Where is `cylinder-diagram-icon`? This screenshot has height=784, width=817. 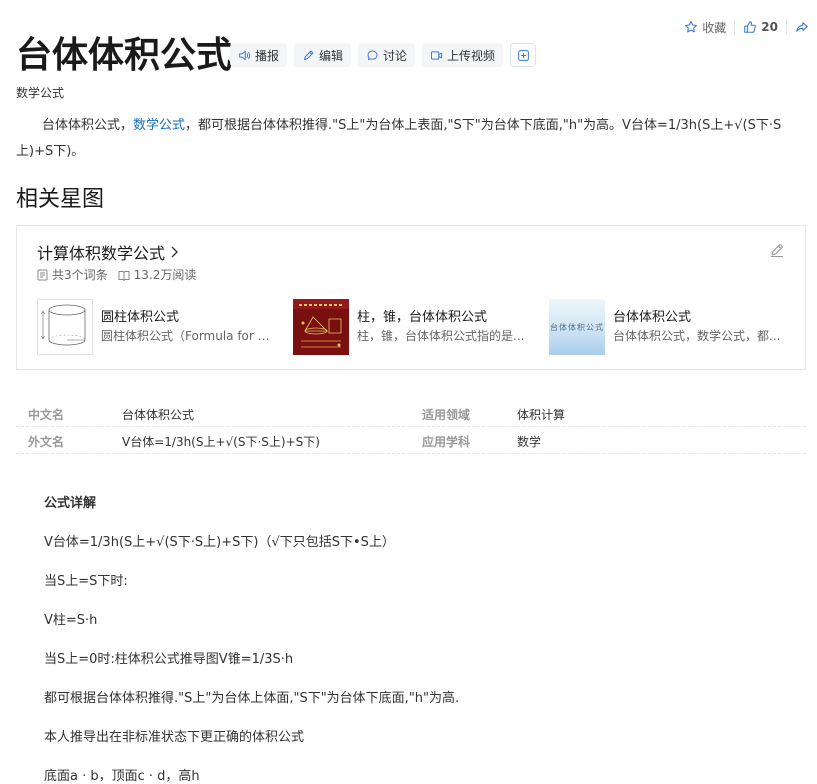 cylinder-diagram-icon is located at coordinates (63, 325).